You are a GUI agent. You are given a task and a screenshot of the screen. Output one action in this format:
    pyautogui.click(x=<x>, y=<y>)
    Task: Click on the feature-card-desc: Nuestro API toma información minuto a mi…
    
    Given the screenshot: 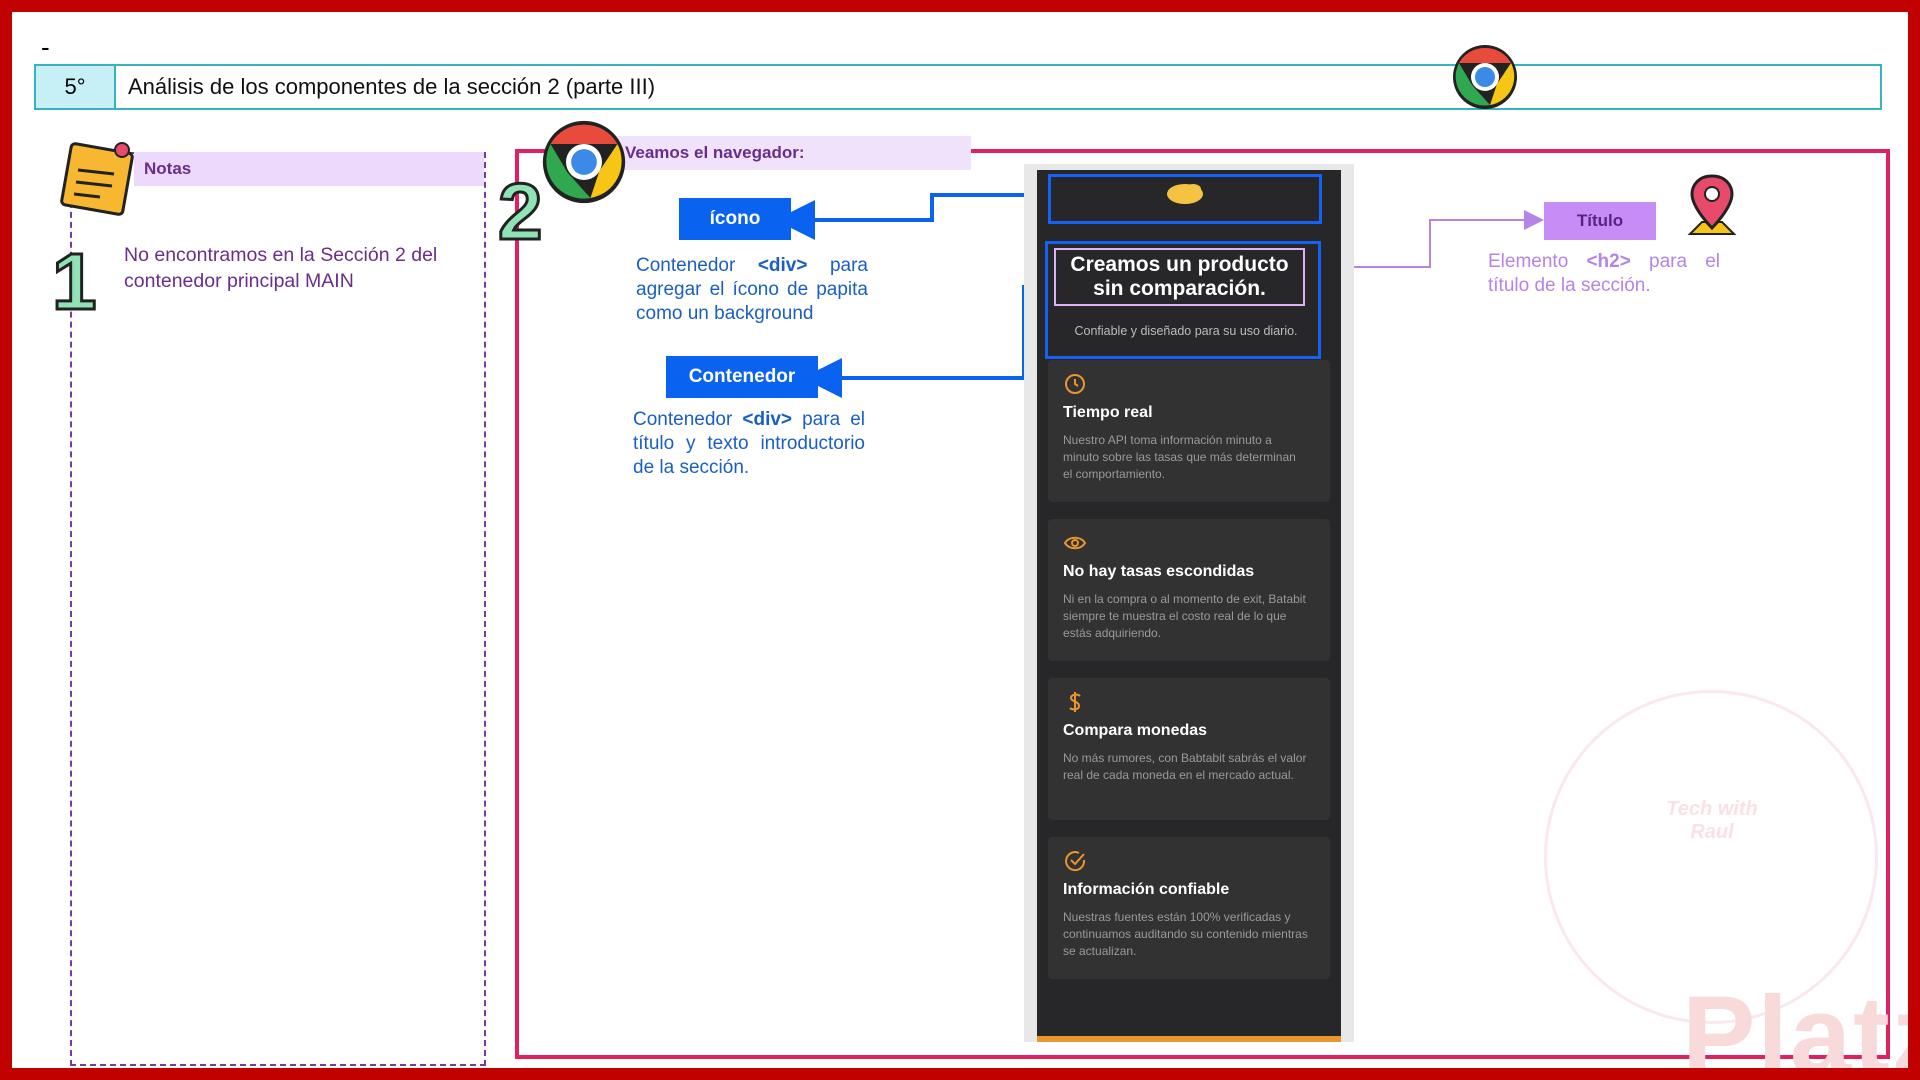 What is the action you would take?
    pyautogui.click(x=1179, y=457)
    